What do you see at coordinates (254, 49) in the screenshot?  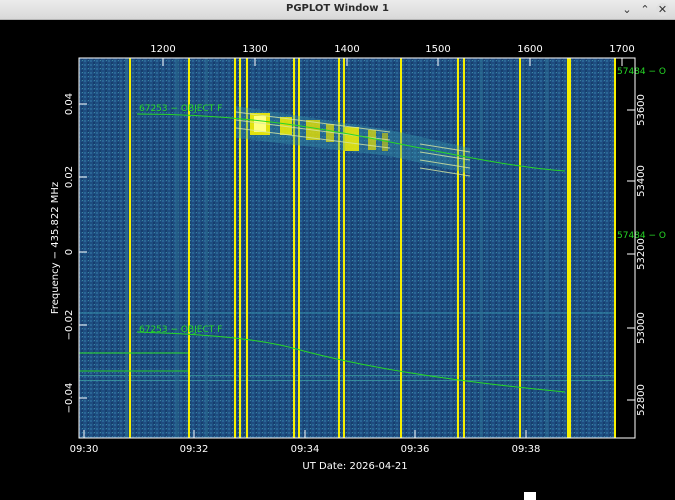 I see `top-tick-label: 1300` at bounding box center [254, 49].